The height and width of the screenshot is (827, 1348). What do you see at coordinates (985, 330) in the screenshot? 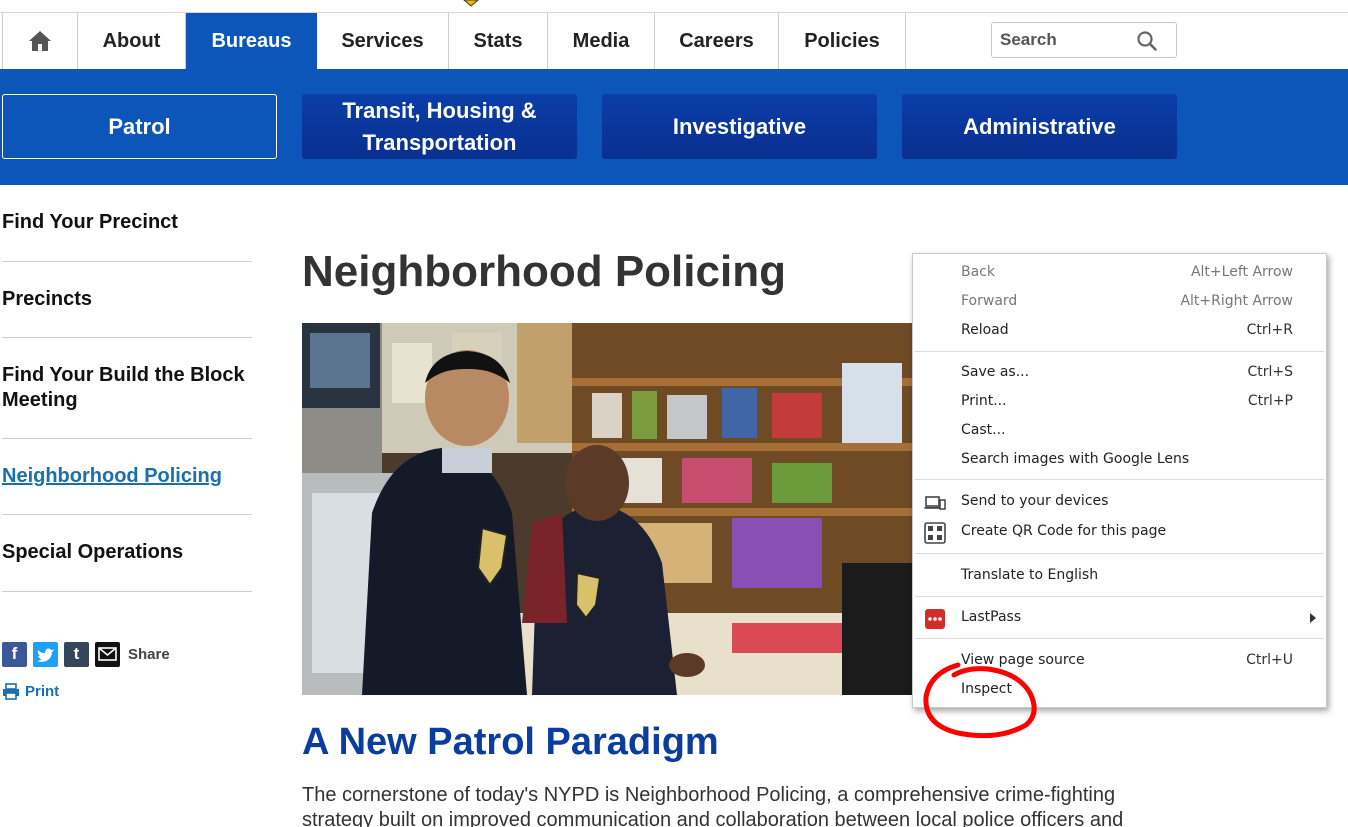
I see `menu-item-label: Reload` at bounding box center [985, 330].